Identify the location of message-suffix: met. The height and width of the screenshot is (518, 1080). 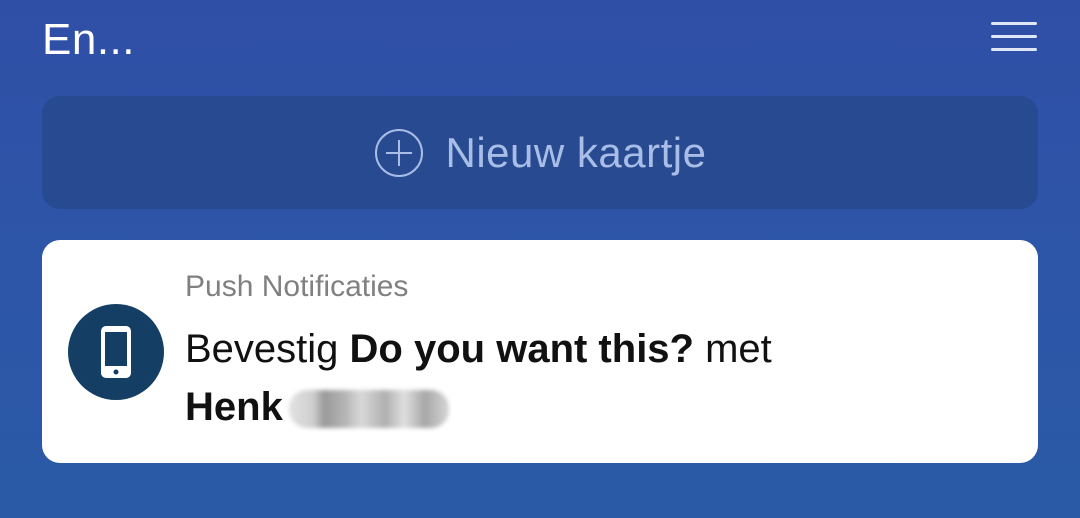
(738, 349).